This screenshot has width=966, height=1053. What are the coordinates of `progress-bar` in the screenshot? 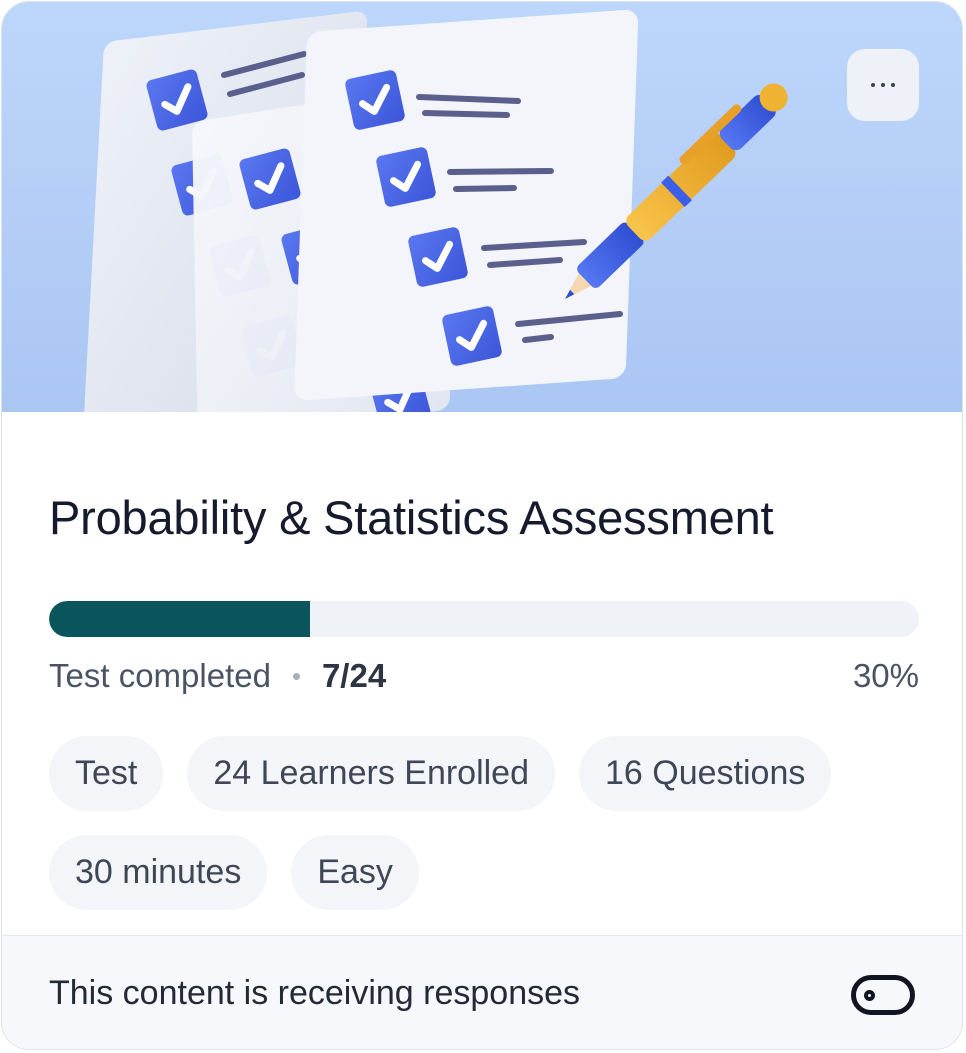 It's located at (484, 619).